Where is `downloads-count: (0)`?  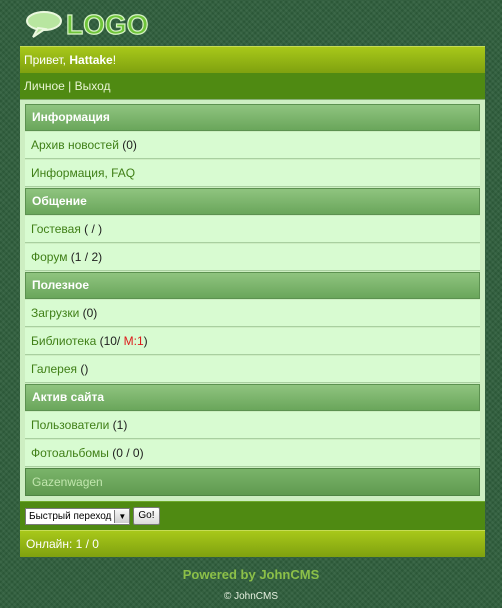 downloads-count: (0) is located at coordinates (88, 313).